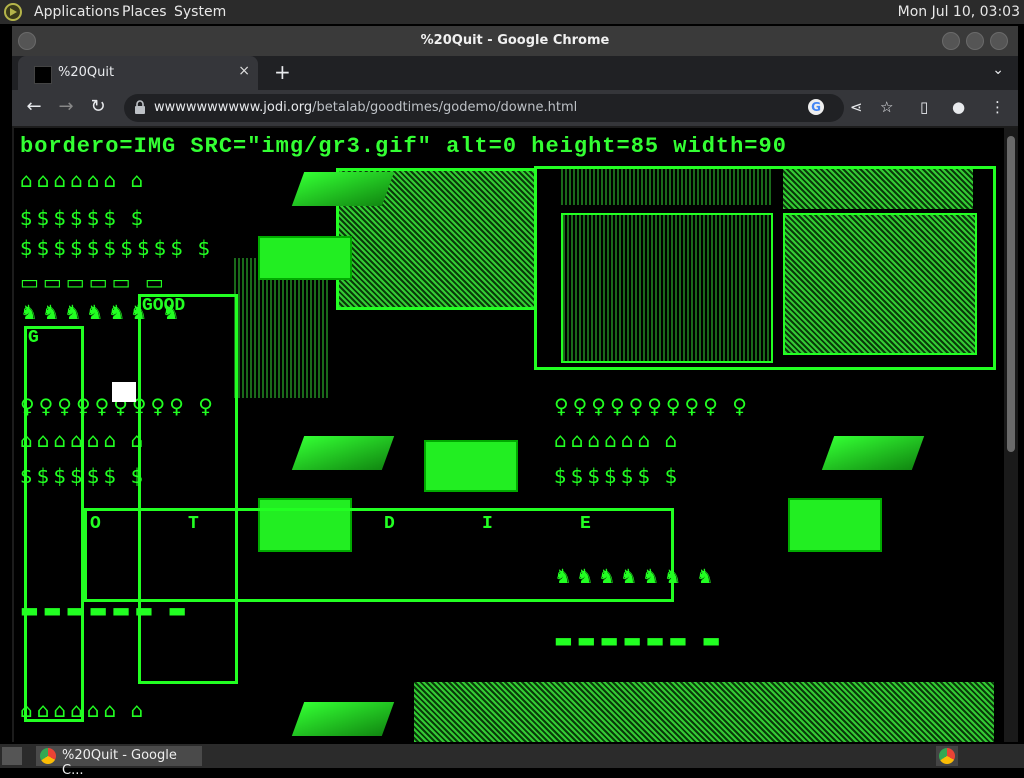  What do you see at coordinates (84, 180) in the screenshot?
I see `houses-row: ⌂⌂⌂⌂⌂⌂ ⌂` at bounding box center [84, 180].